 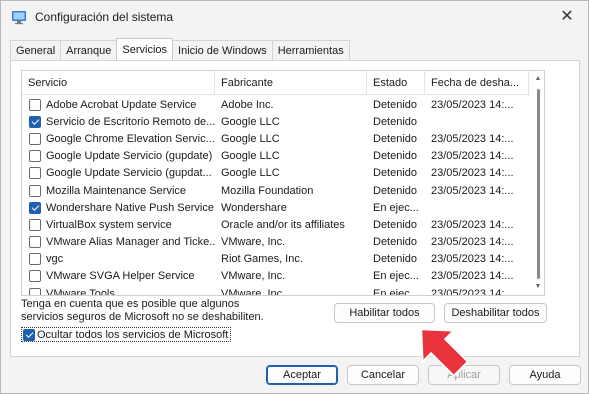 What do you see at coordinates (538, 79) in the screenshot?
I see `scroll-up-icon: ▲` at bounding box center [538, 79].